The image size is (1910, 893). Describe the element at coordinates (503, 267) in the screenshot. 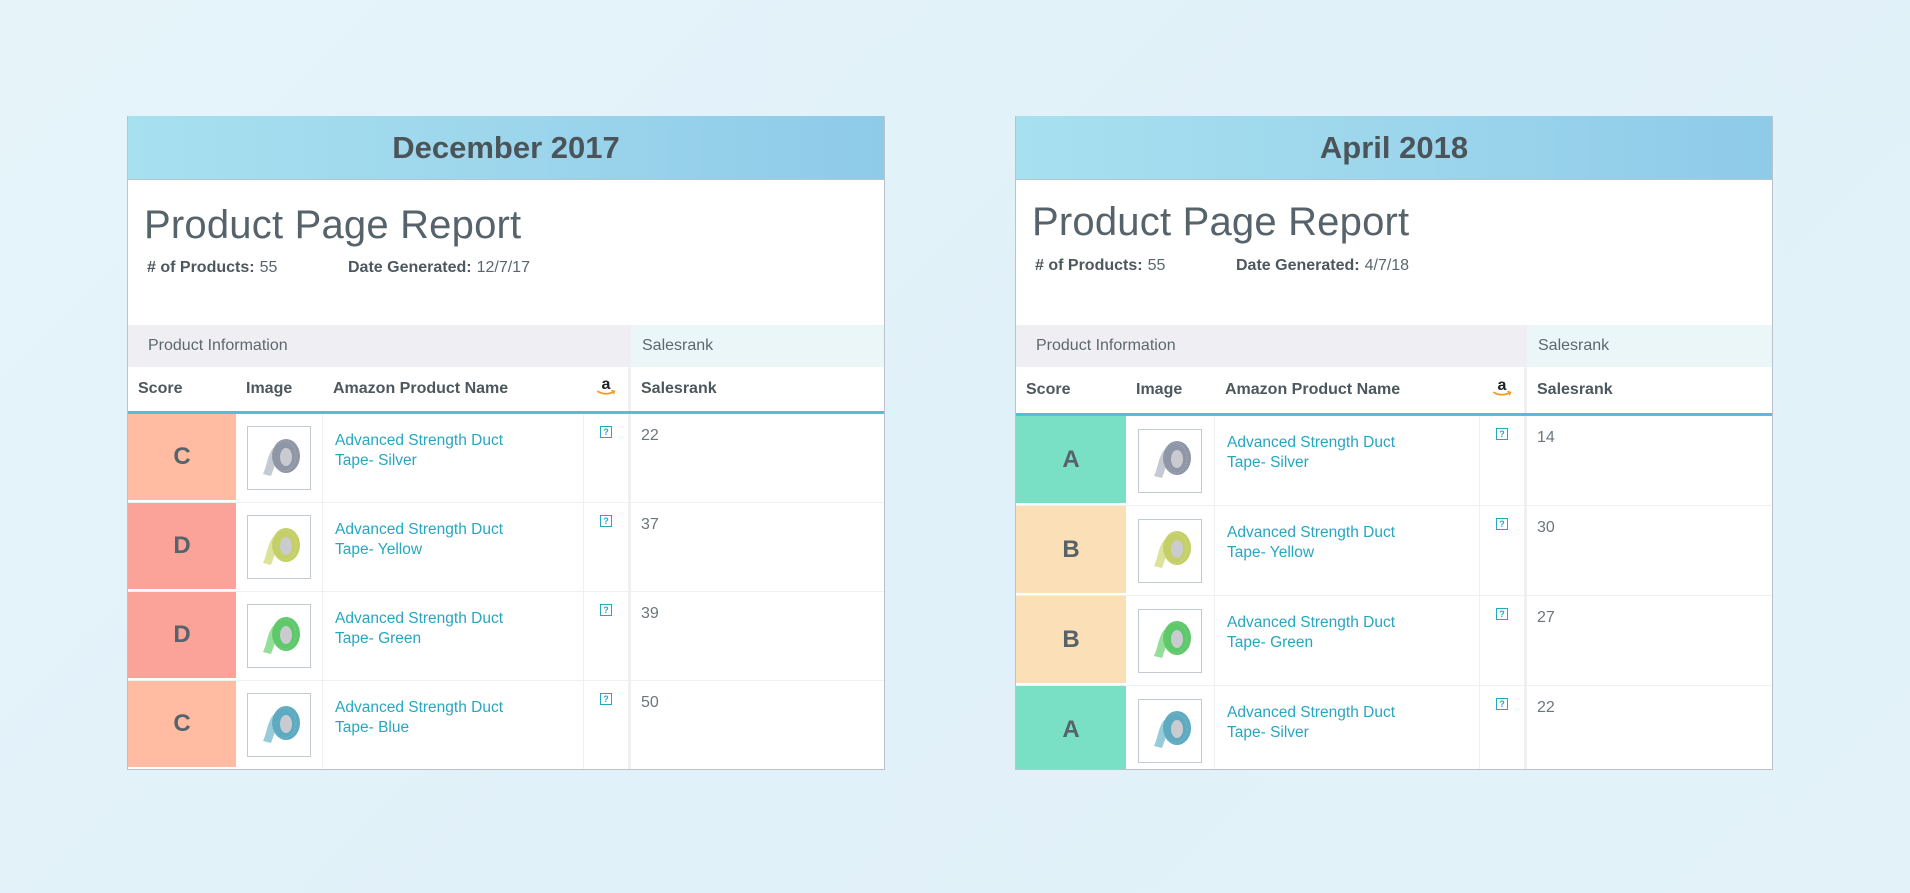

I see `date-generated-value: 12/7/17` at that location.